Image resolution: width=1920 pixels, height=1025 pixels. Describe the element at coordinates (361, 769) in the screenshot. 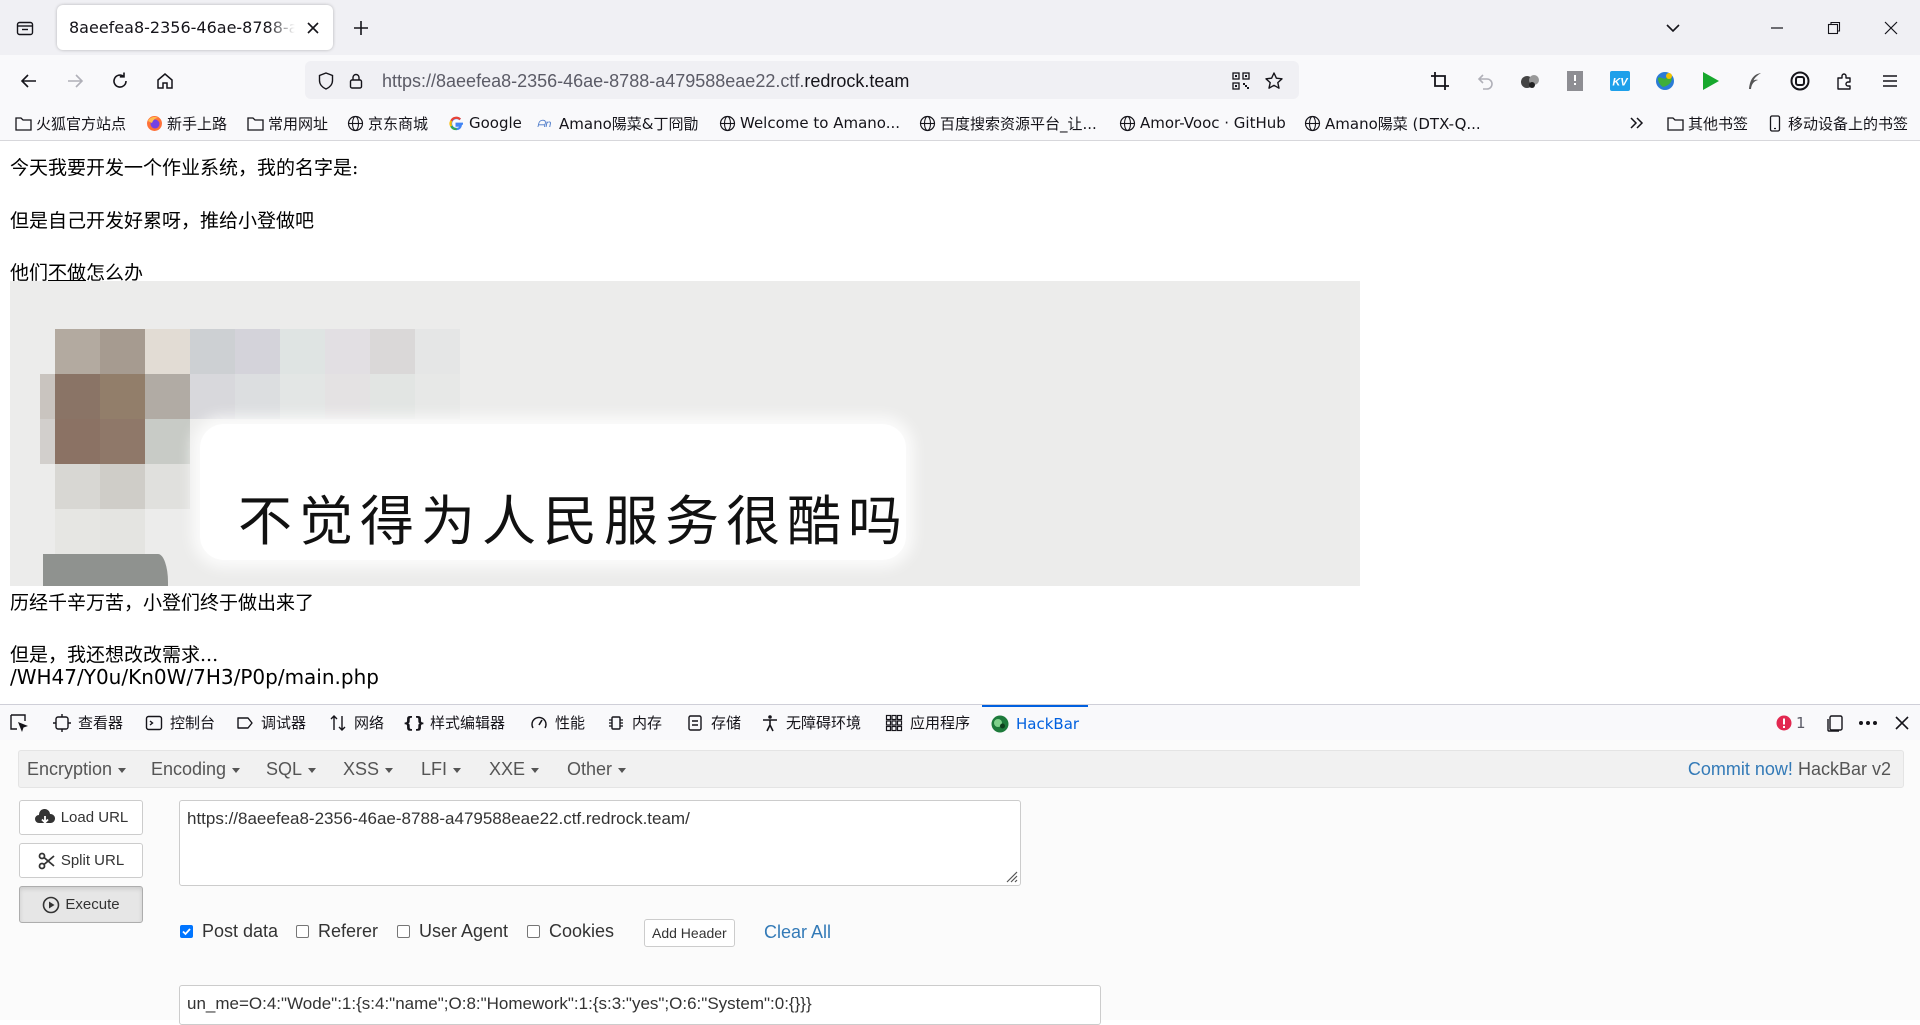

I see `menu-label: XSS` at that location.